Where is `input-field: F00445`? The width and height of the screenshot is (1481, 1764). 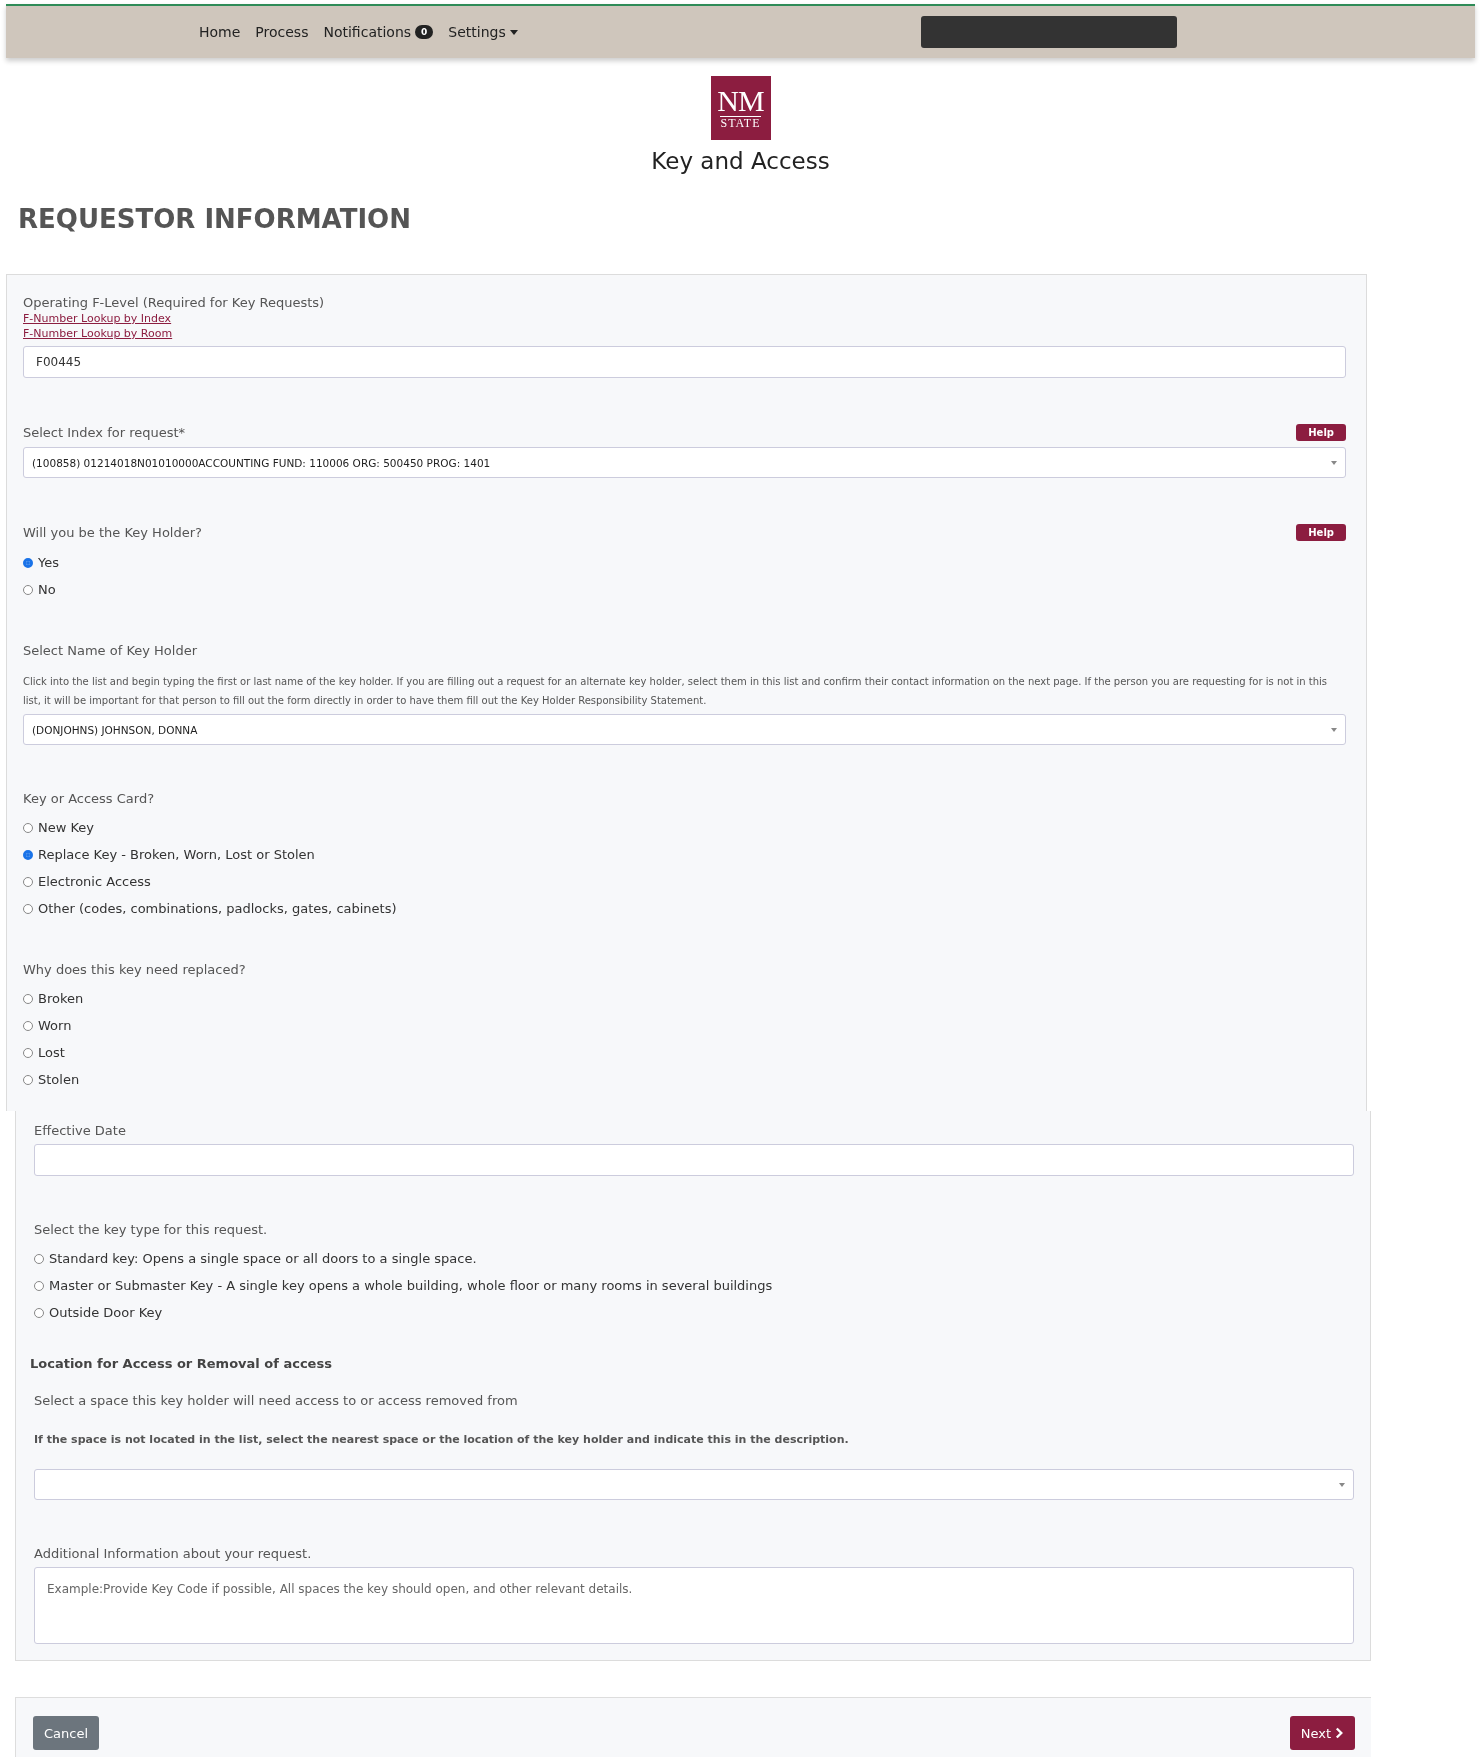
input-field: F00445 is located at coordinates (684, 362).